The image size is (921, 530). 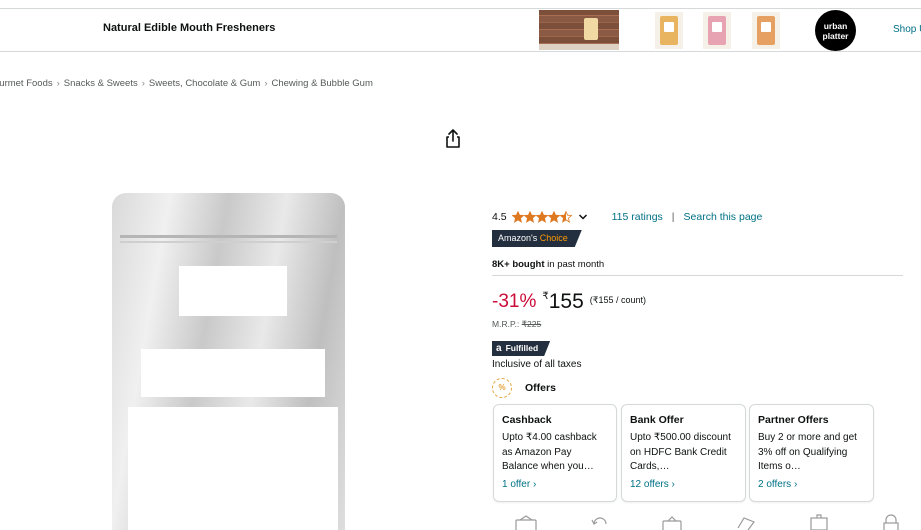 What do you see at coordinates (746, 523) in the screenshot?
I see `cod-icon` at bounding box center [746, 523].